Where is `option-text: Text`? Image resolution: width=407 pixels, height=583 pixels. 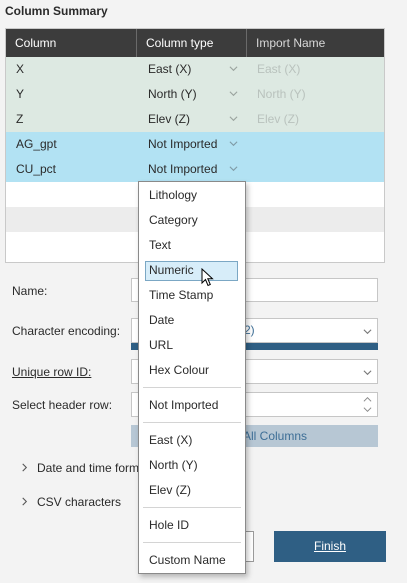 option-text: Text is located at coordinates (160, 245).